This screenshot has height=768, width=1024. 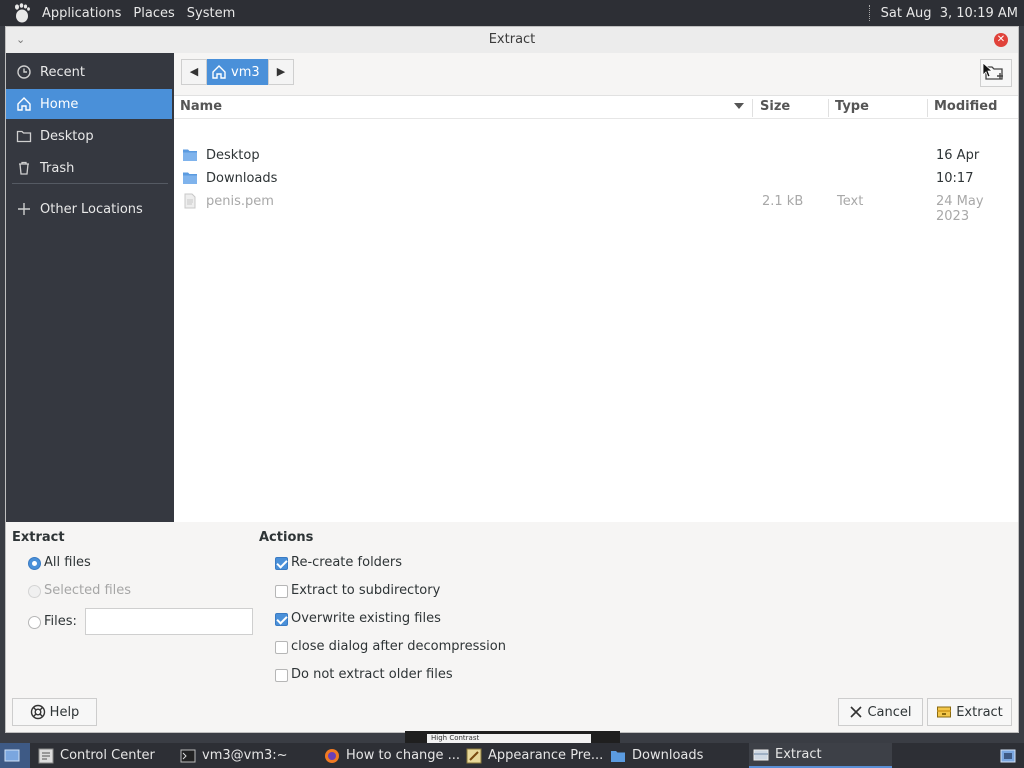 I want to click on help-button-label: Help, so click(x=64, y=712).